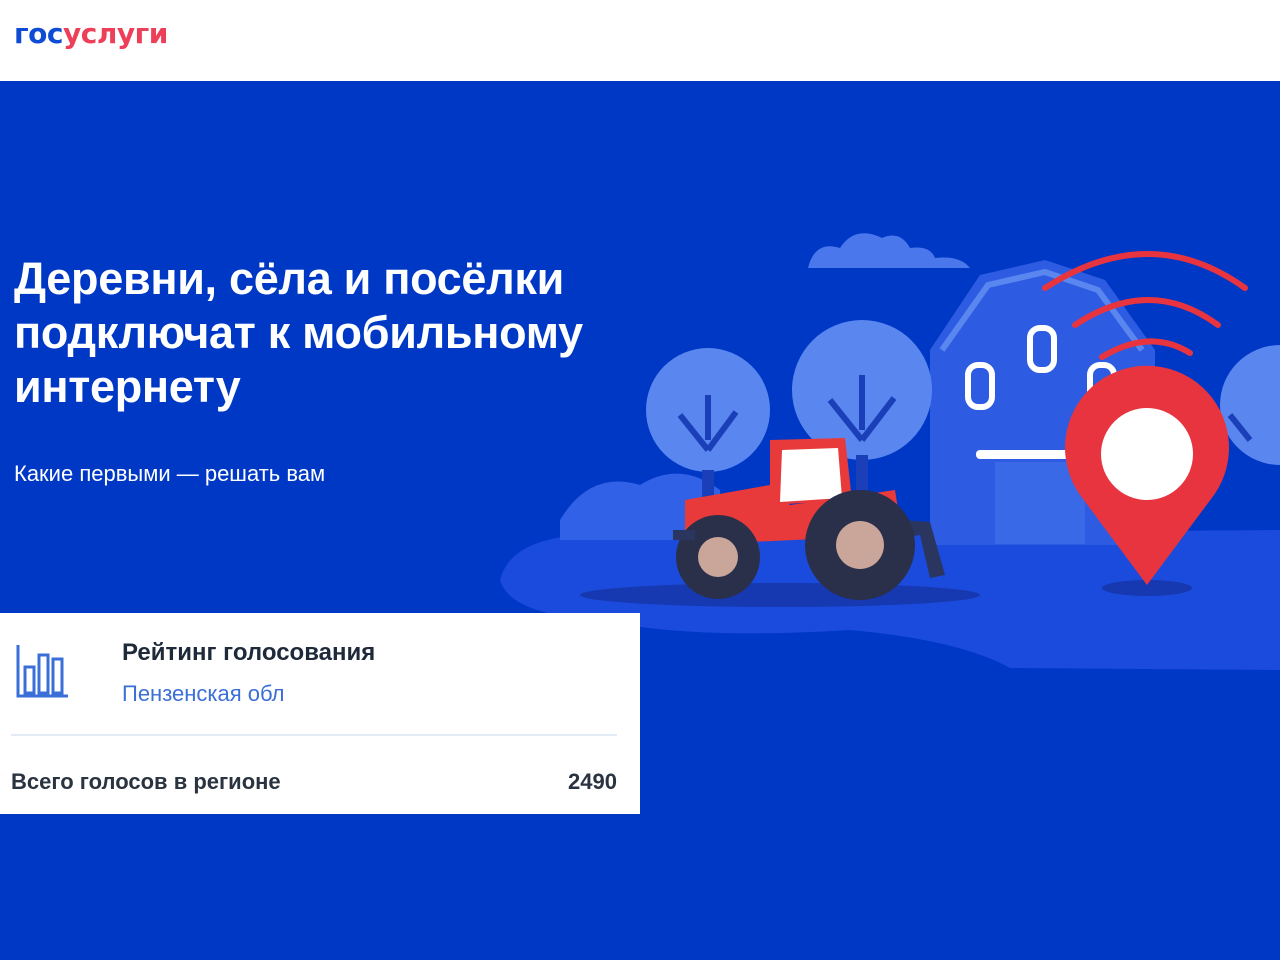 The height and width of the screenshot is (960, 1280). What do you see at coordinates (249, 652) in the screenshot?
I see `rating-card-title: Рейтинг голосования` at bounding box center [249, 652].